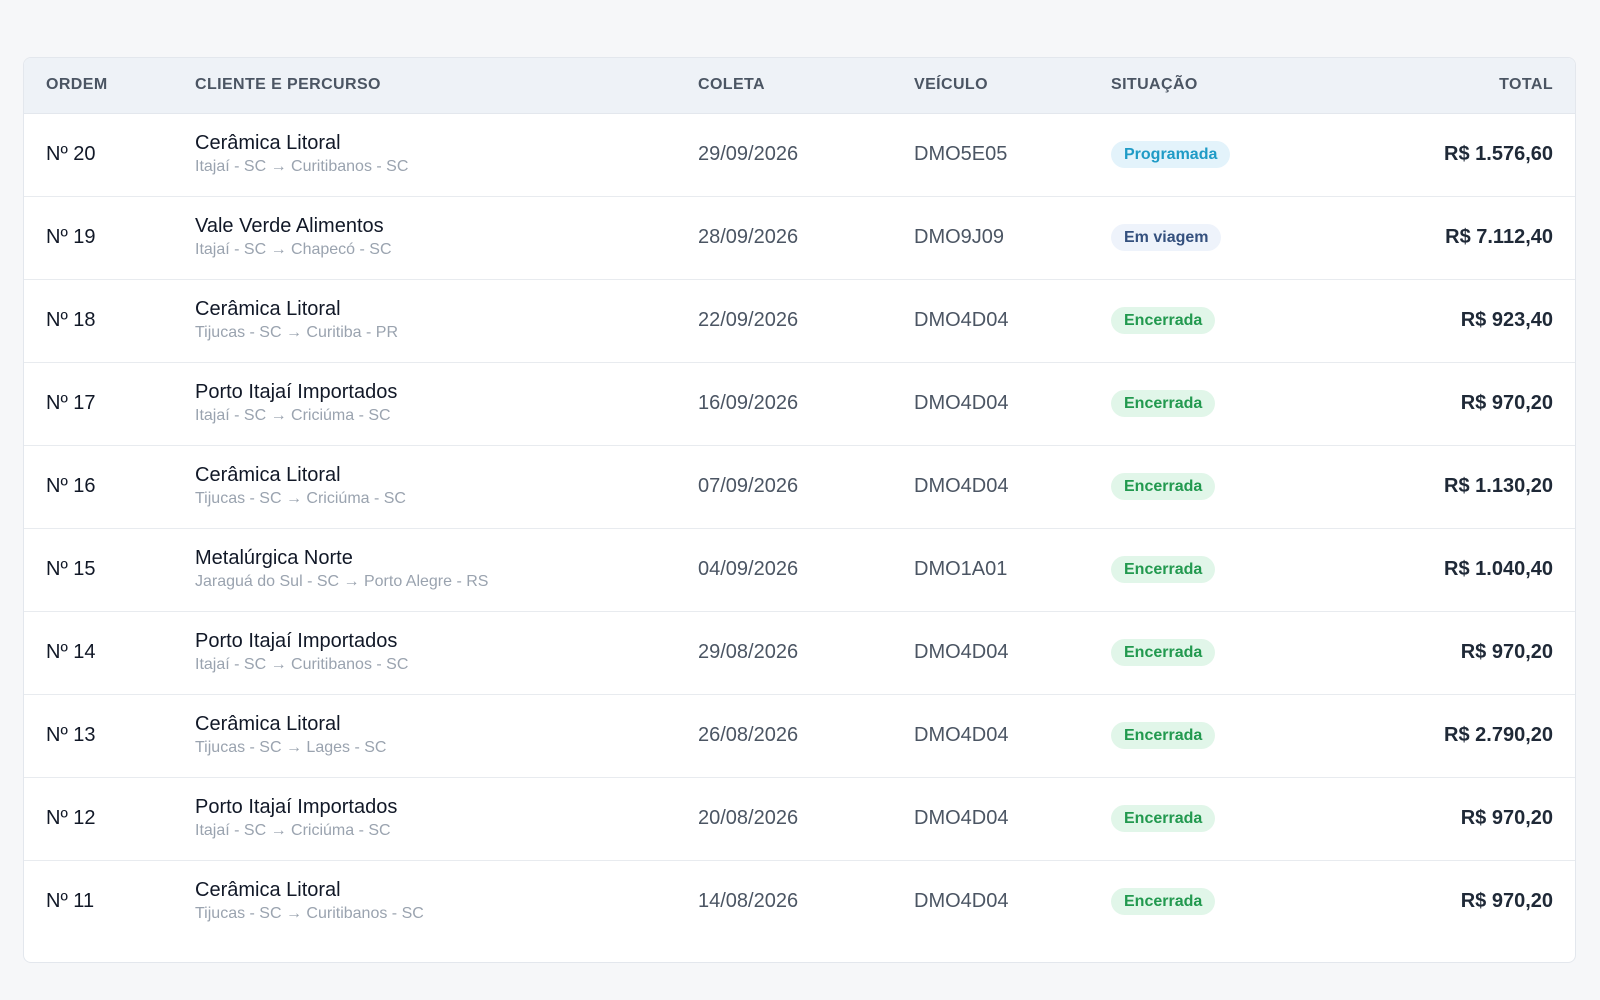  Describe the element at coordinates (1012, 86) in the screenshot. I see `header-veiculo: VEÍCULO` at that location.